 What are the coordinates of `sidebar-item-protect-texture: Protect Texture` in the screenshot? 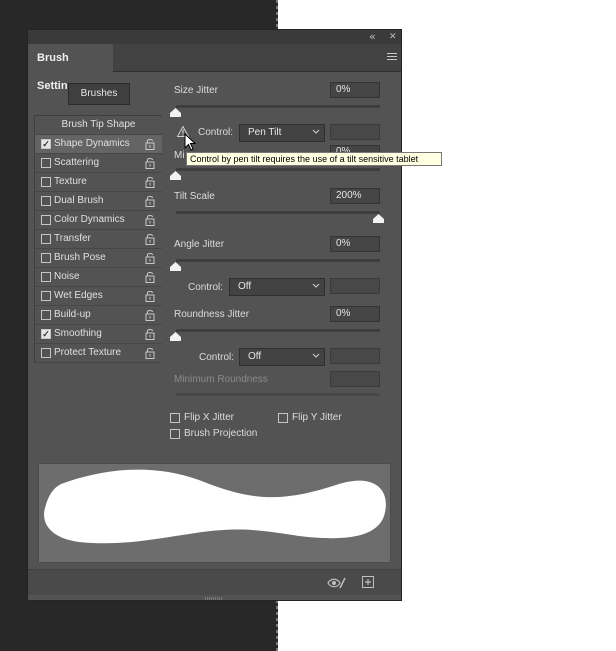 It's located at (98, 353).